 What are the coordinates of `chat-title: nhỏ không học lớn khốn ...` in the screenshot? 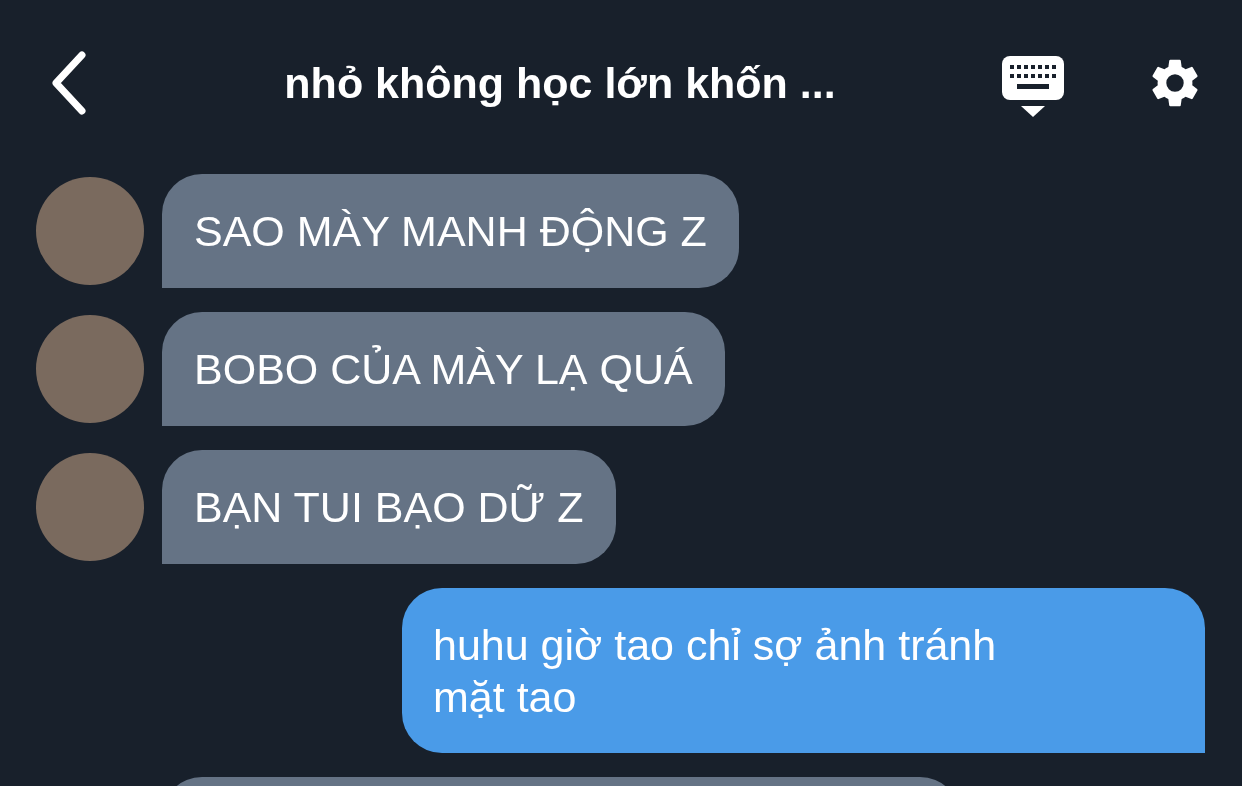 It's located at (560, 83).